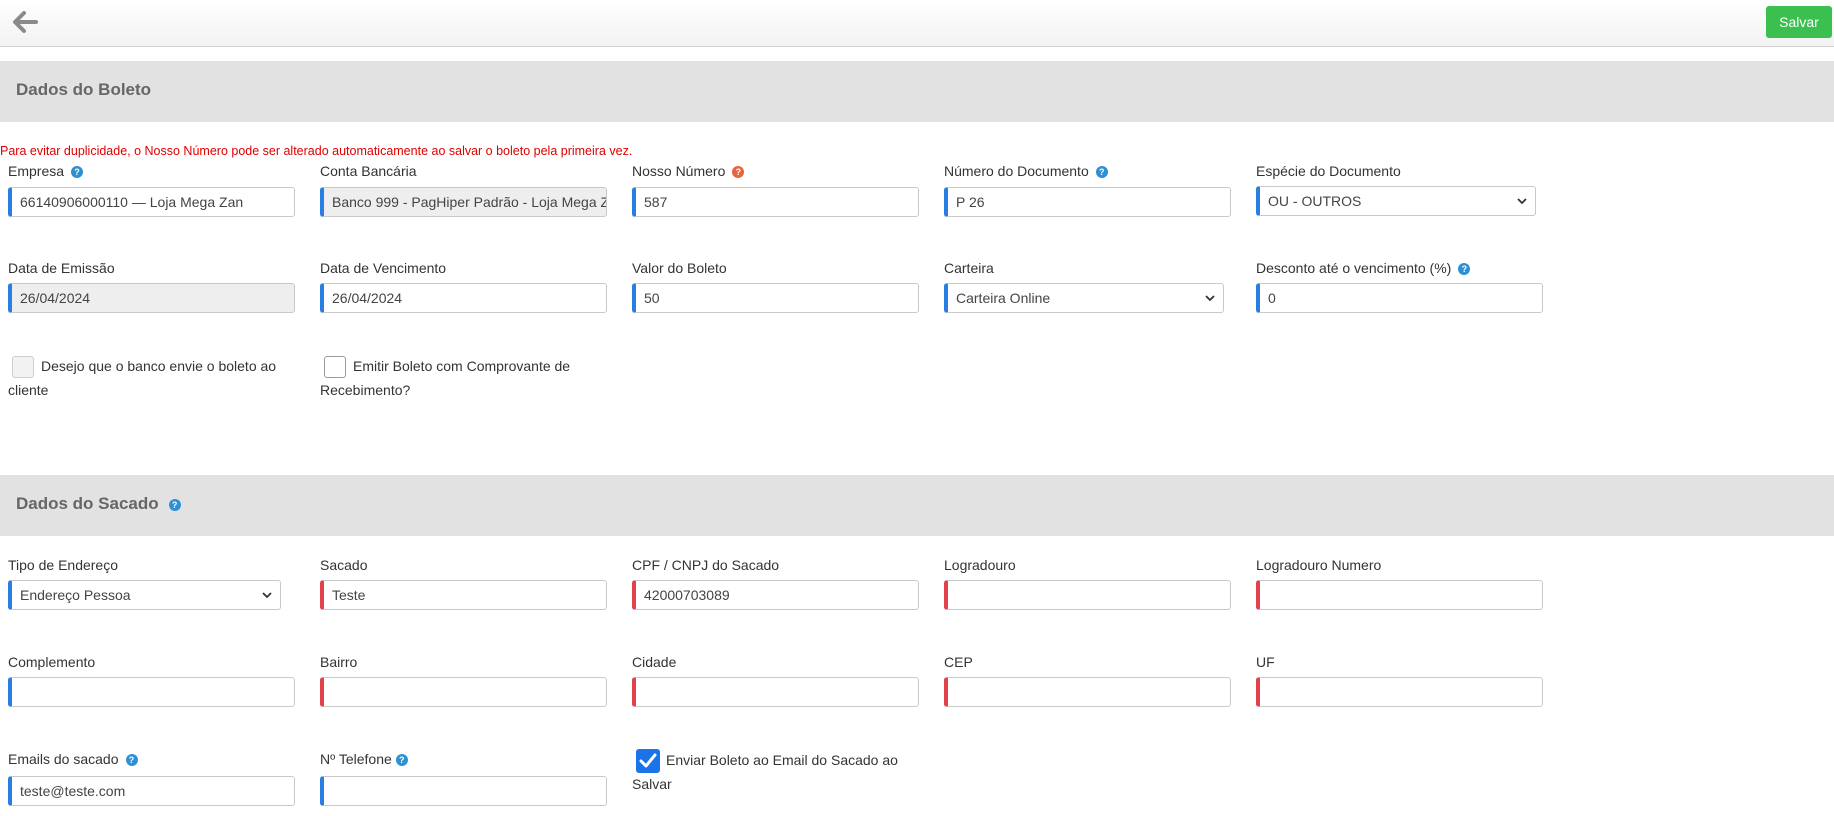  I want to click on tipo-endereco-select: Endereço Pessoa, so click(144, 595).